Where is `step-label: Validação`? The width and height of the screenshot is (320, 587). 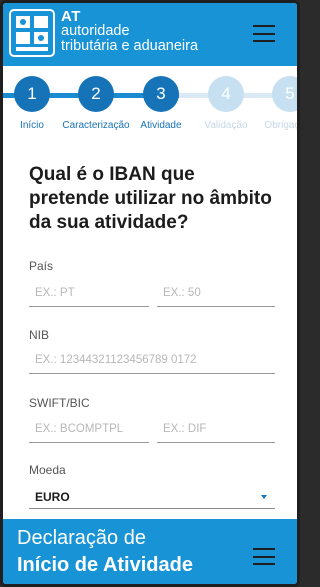
step-label: Validação is located at coordinates (226, 125).